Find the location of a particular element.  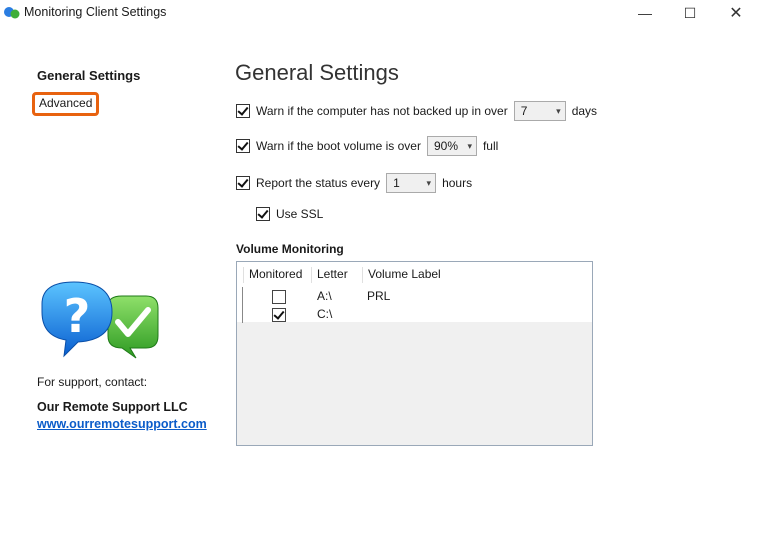

boot-volume-unit: full is located at coordinates (490, 146).